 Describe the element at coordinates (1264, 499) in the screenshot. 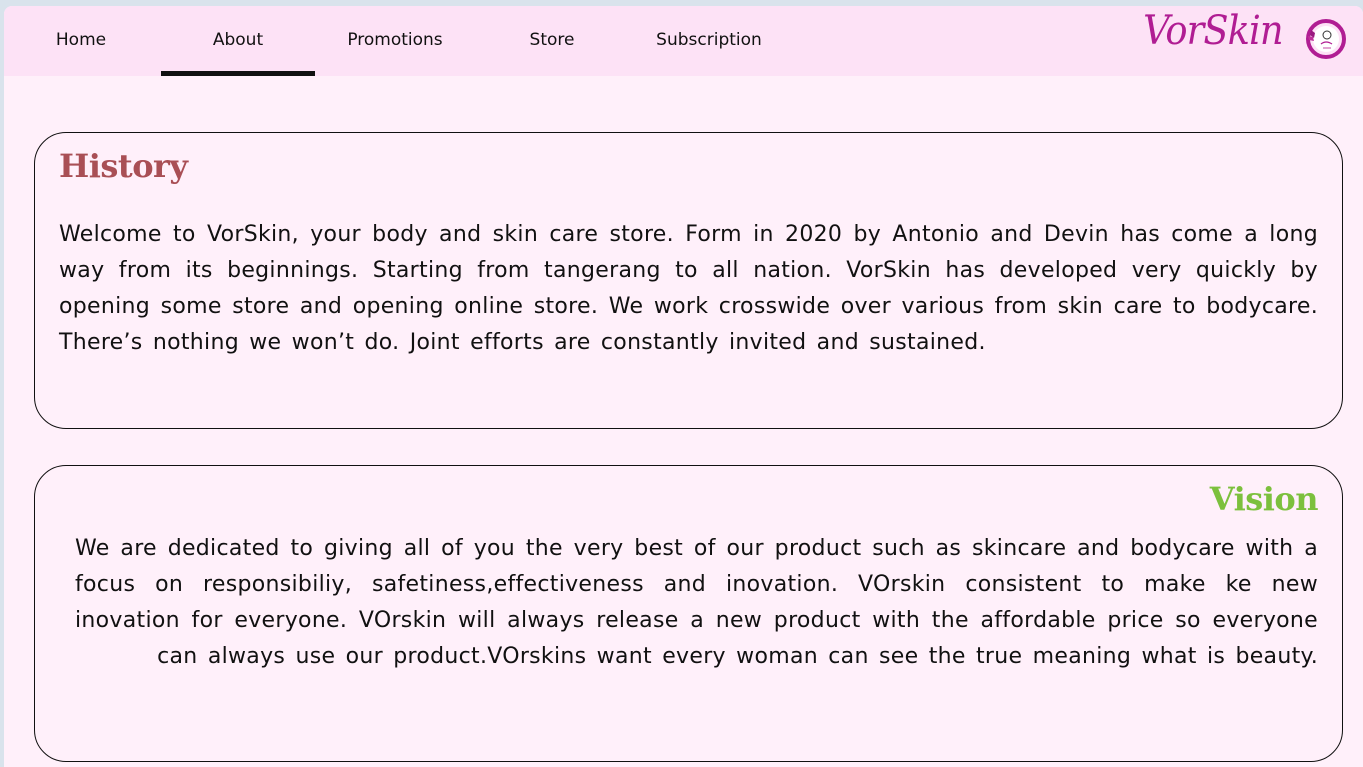

I see `vision-title: Vision` at that location.